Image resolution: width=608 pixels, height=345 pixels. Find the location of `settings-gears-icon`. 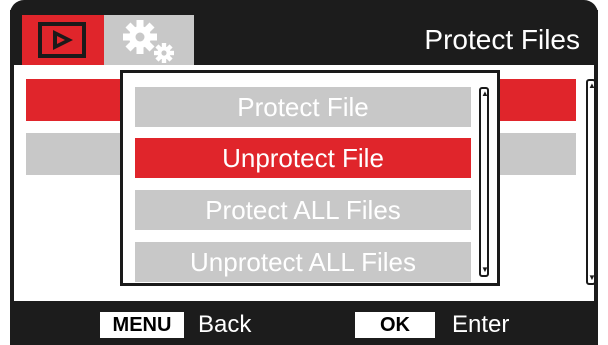

settings-gears-icon is located at coordinates (148, 41).